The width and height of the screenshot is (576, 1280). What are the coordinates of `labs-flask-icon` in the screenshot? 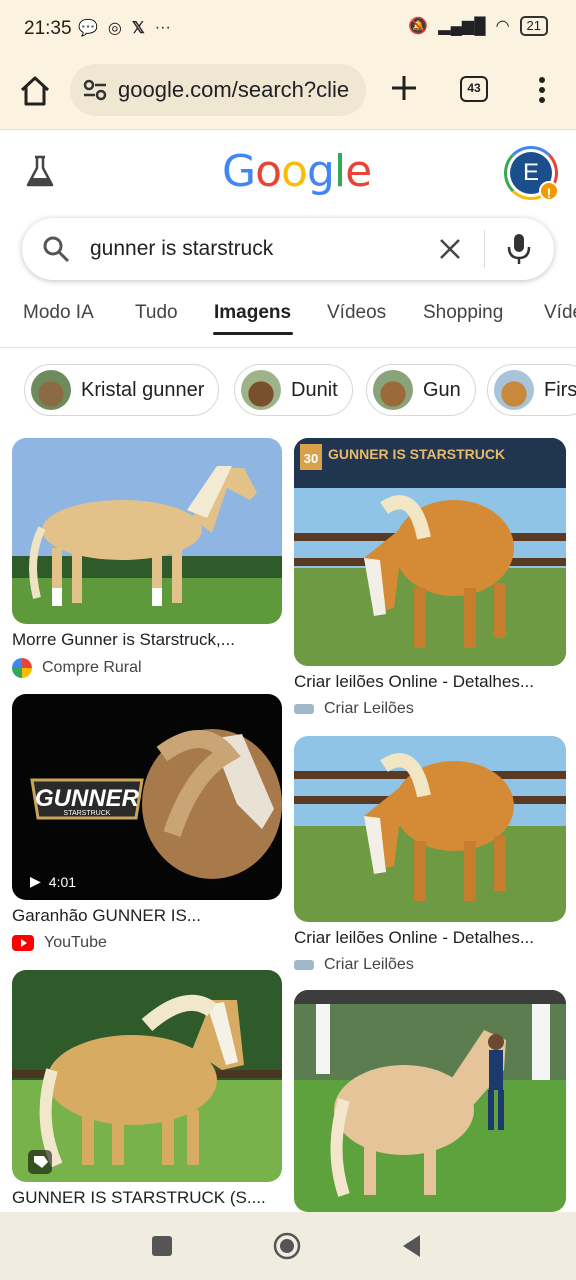 It's located at (40, 172).